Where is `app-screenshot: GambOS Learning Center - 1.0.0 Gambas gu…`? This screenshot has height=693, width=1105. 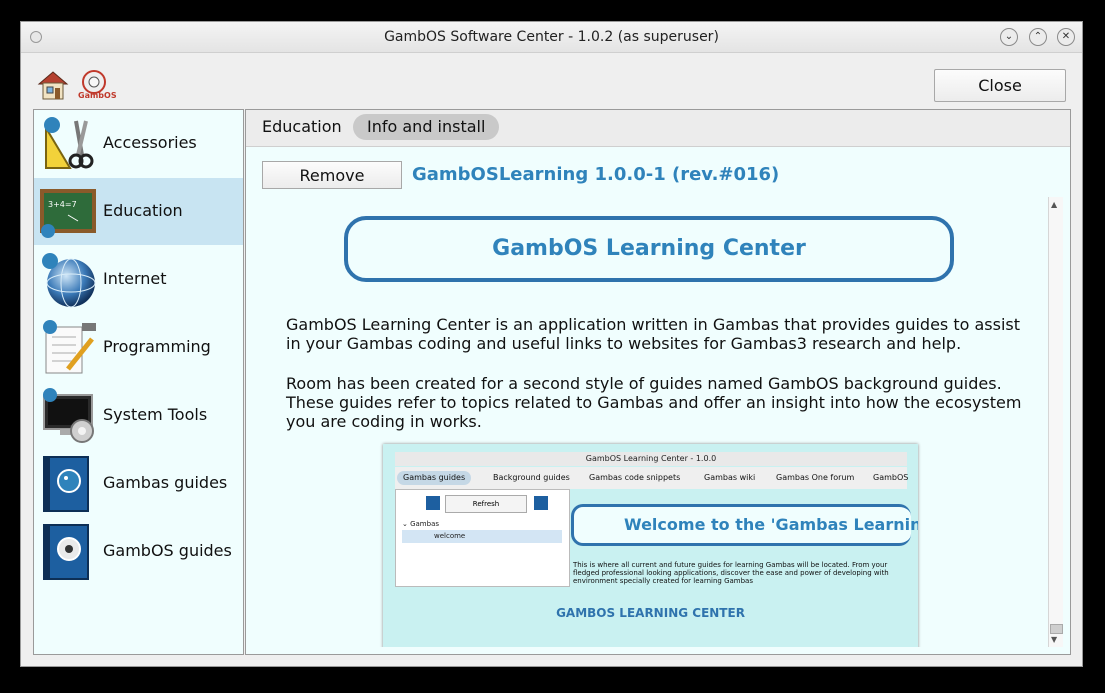 app-screenshot: GambOS Learning Center - 1.0.0 Gambas gu… is located at coordinates (650, 545).